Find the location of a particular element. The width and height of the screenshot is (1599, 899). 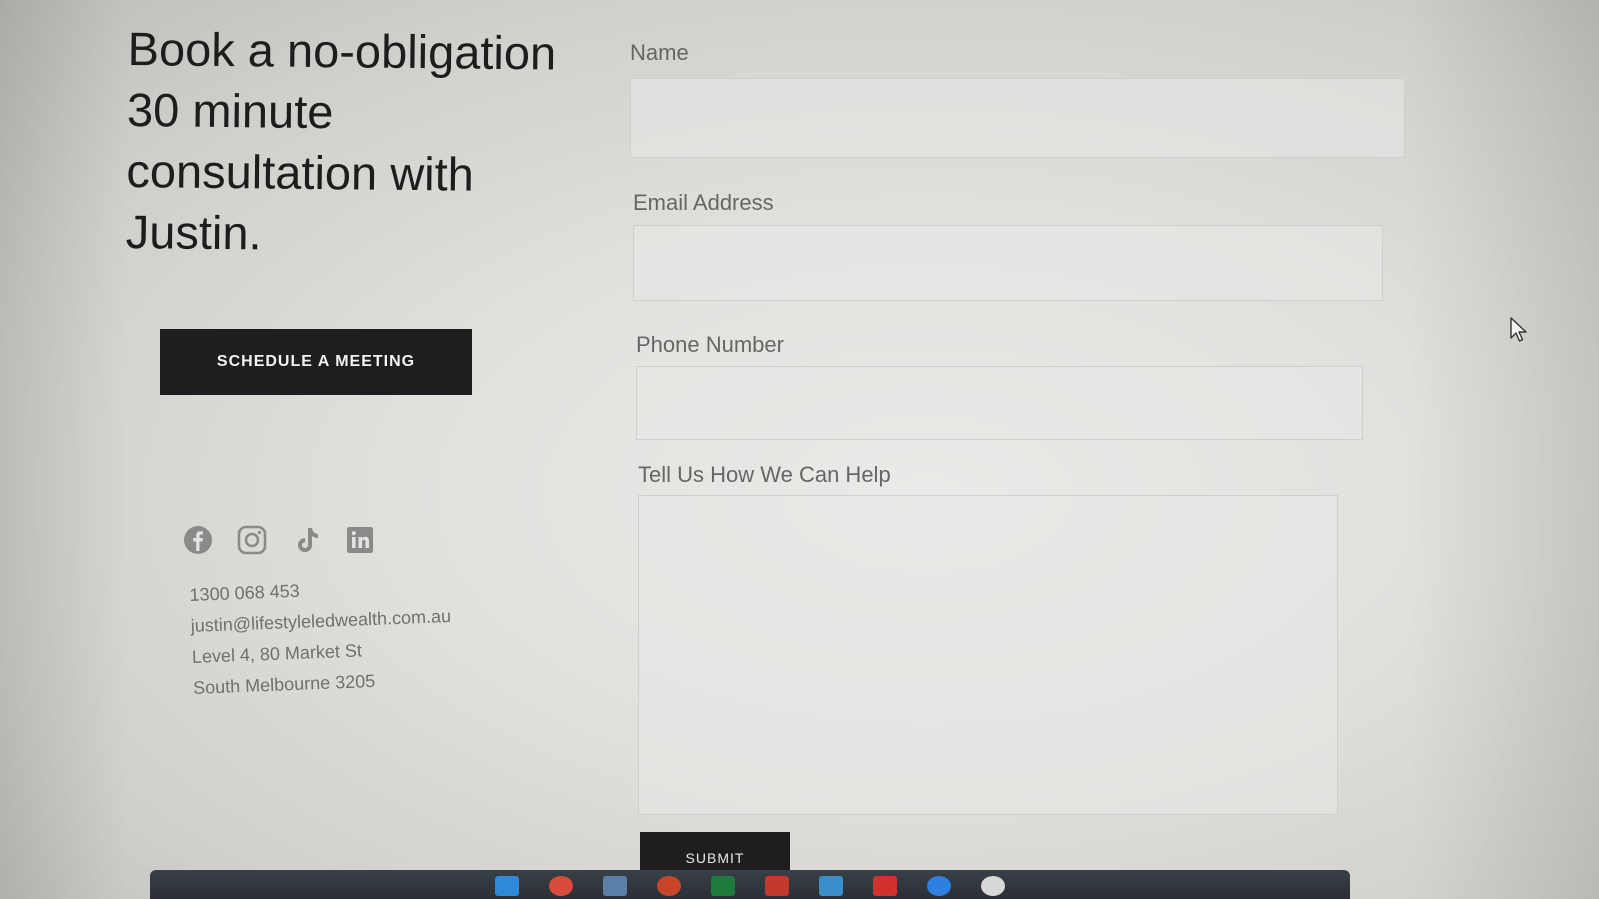

chrome-icon is located at coordinates (561, 886).